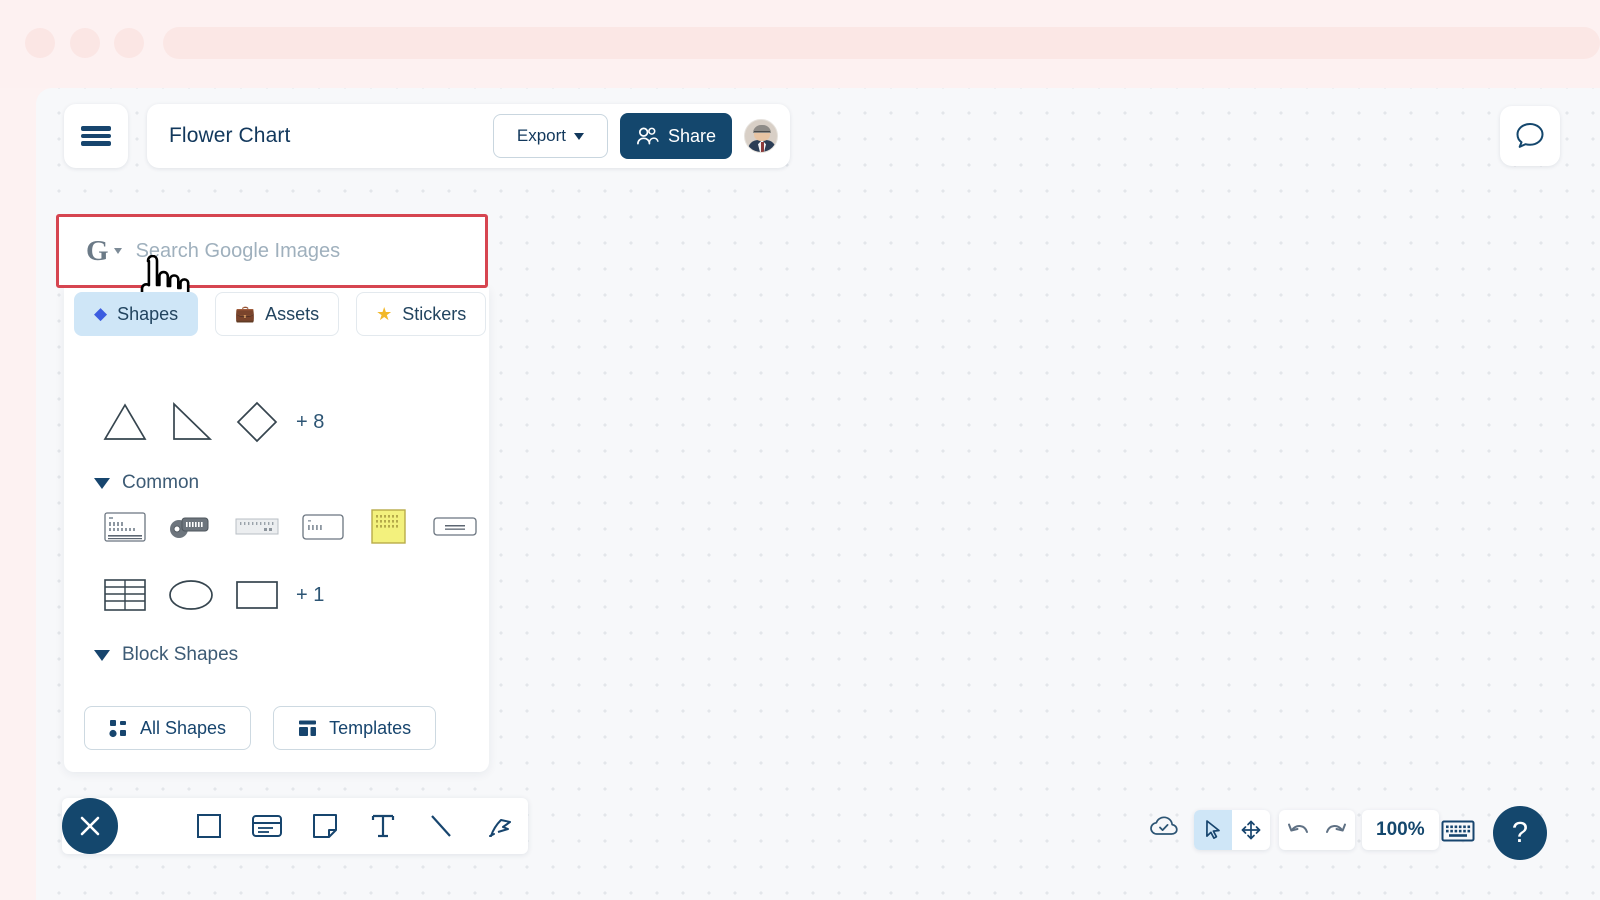 The height and width of the screenshot is (900, 1600). I want to click on yellow-star-icon: ★, so click(384, 313).